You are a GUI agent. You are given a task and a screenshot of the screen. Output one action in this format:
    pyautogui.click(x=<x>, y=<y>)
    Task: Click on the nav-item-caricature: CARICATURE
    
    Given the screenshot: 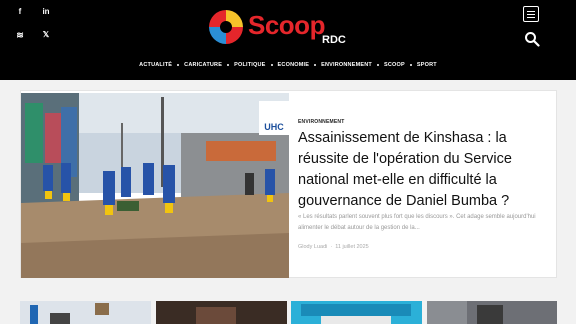 What is the action you would take?
    pyautogui.click(x=202, y=65)
    